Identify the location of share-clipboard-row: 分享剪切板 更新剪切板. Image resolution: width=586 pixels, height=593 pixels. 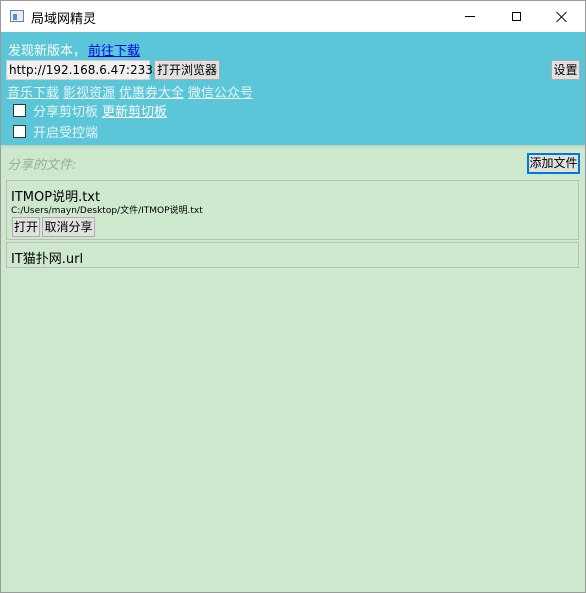
(90, 110).